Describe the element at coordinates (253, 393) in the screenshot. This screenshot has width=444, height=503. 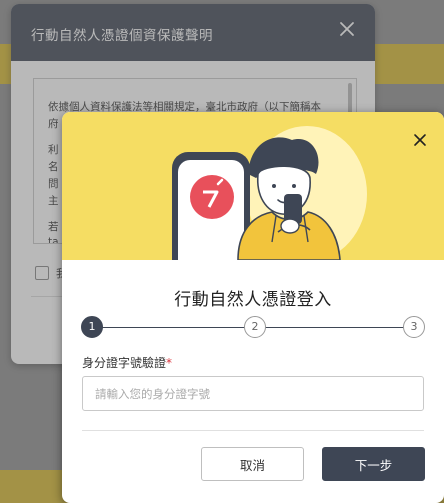
I see `id-number-input` at that location.